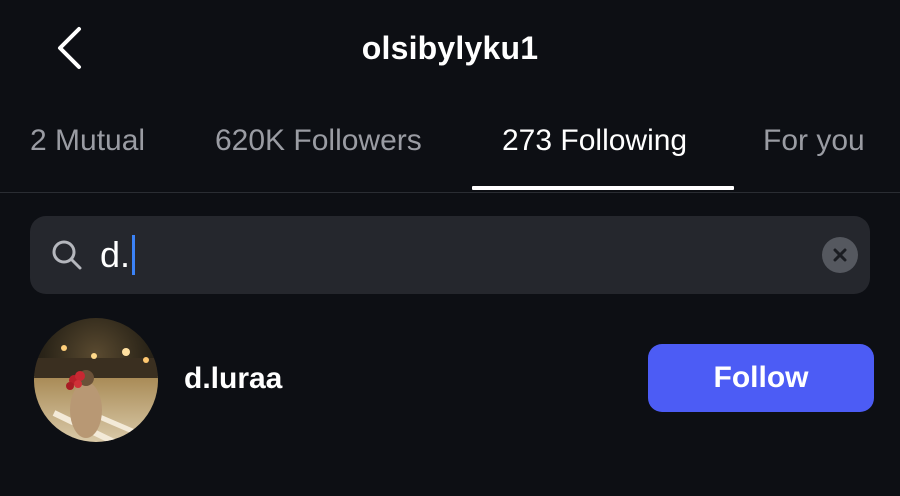 The height and width of the screenshot is (496, 900). I want to click on follow-button: Follow, so click(761, 378).